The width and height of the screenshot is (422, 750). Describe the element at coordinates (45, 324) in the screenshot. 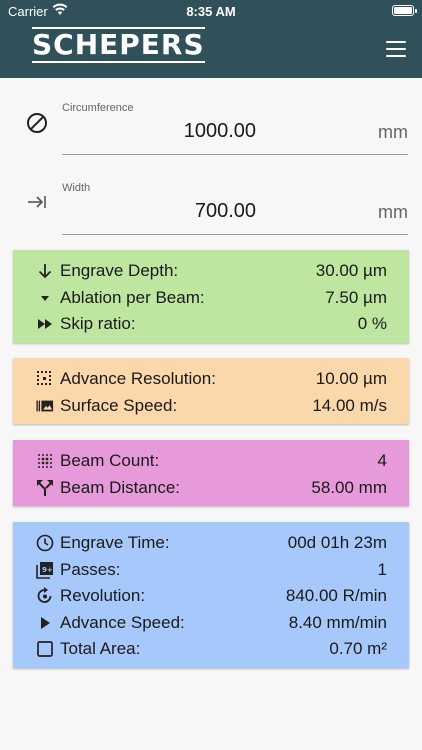

I see `fast-forward-icon` at that location.